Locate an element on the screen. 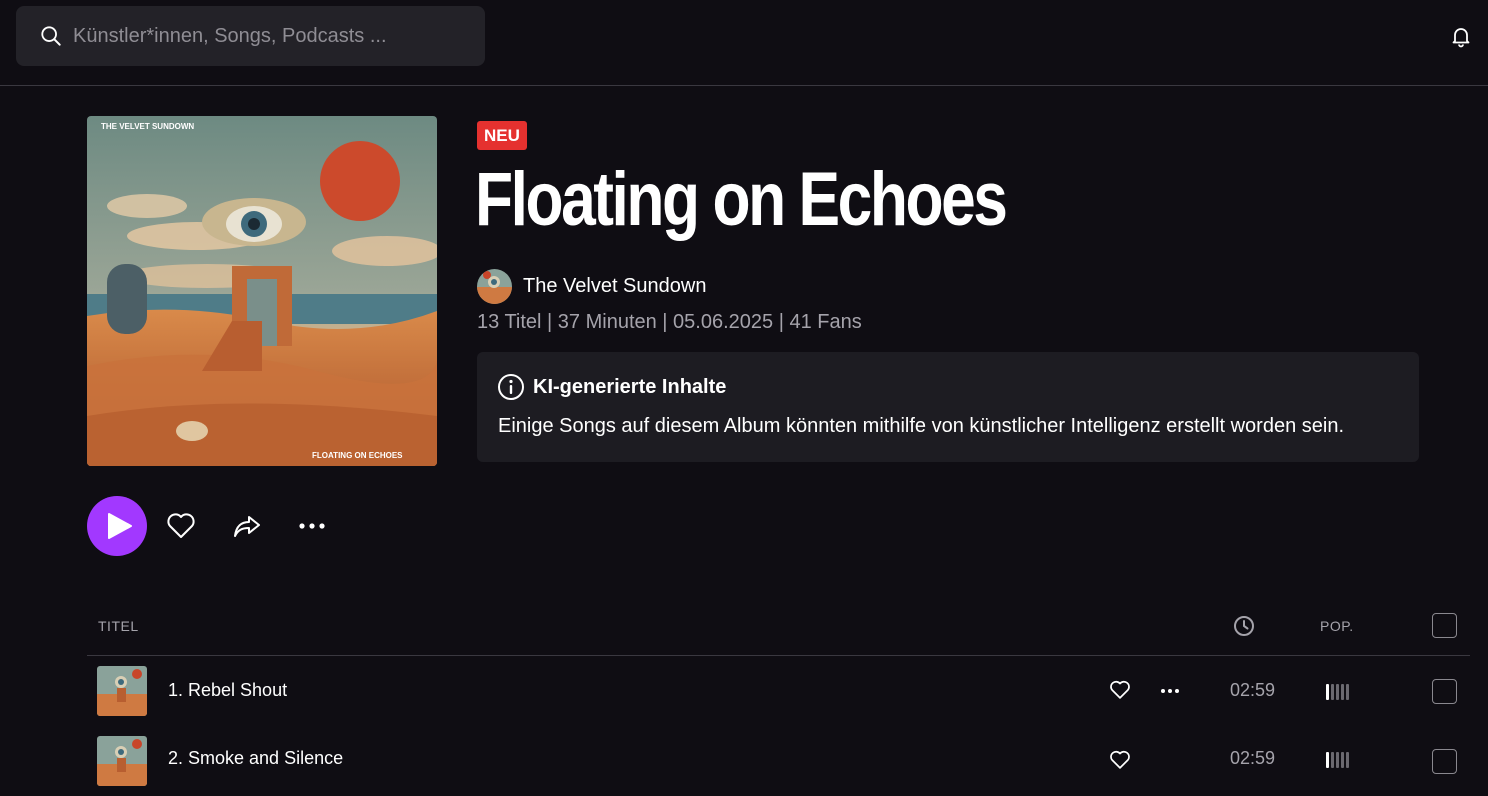 The width and height of the screenshot is (1488, 796). notification-bell-icon is located at coordinates (1461, 36).